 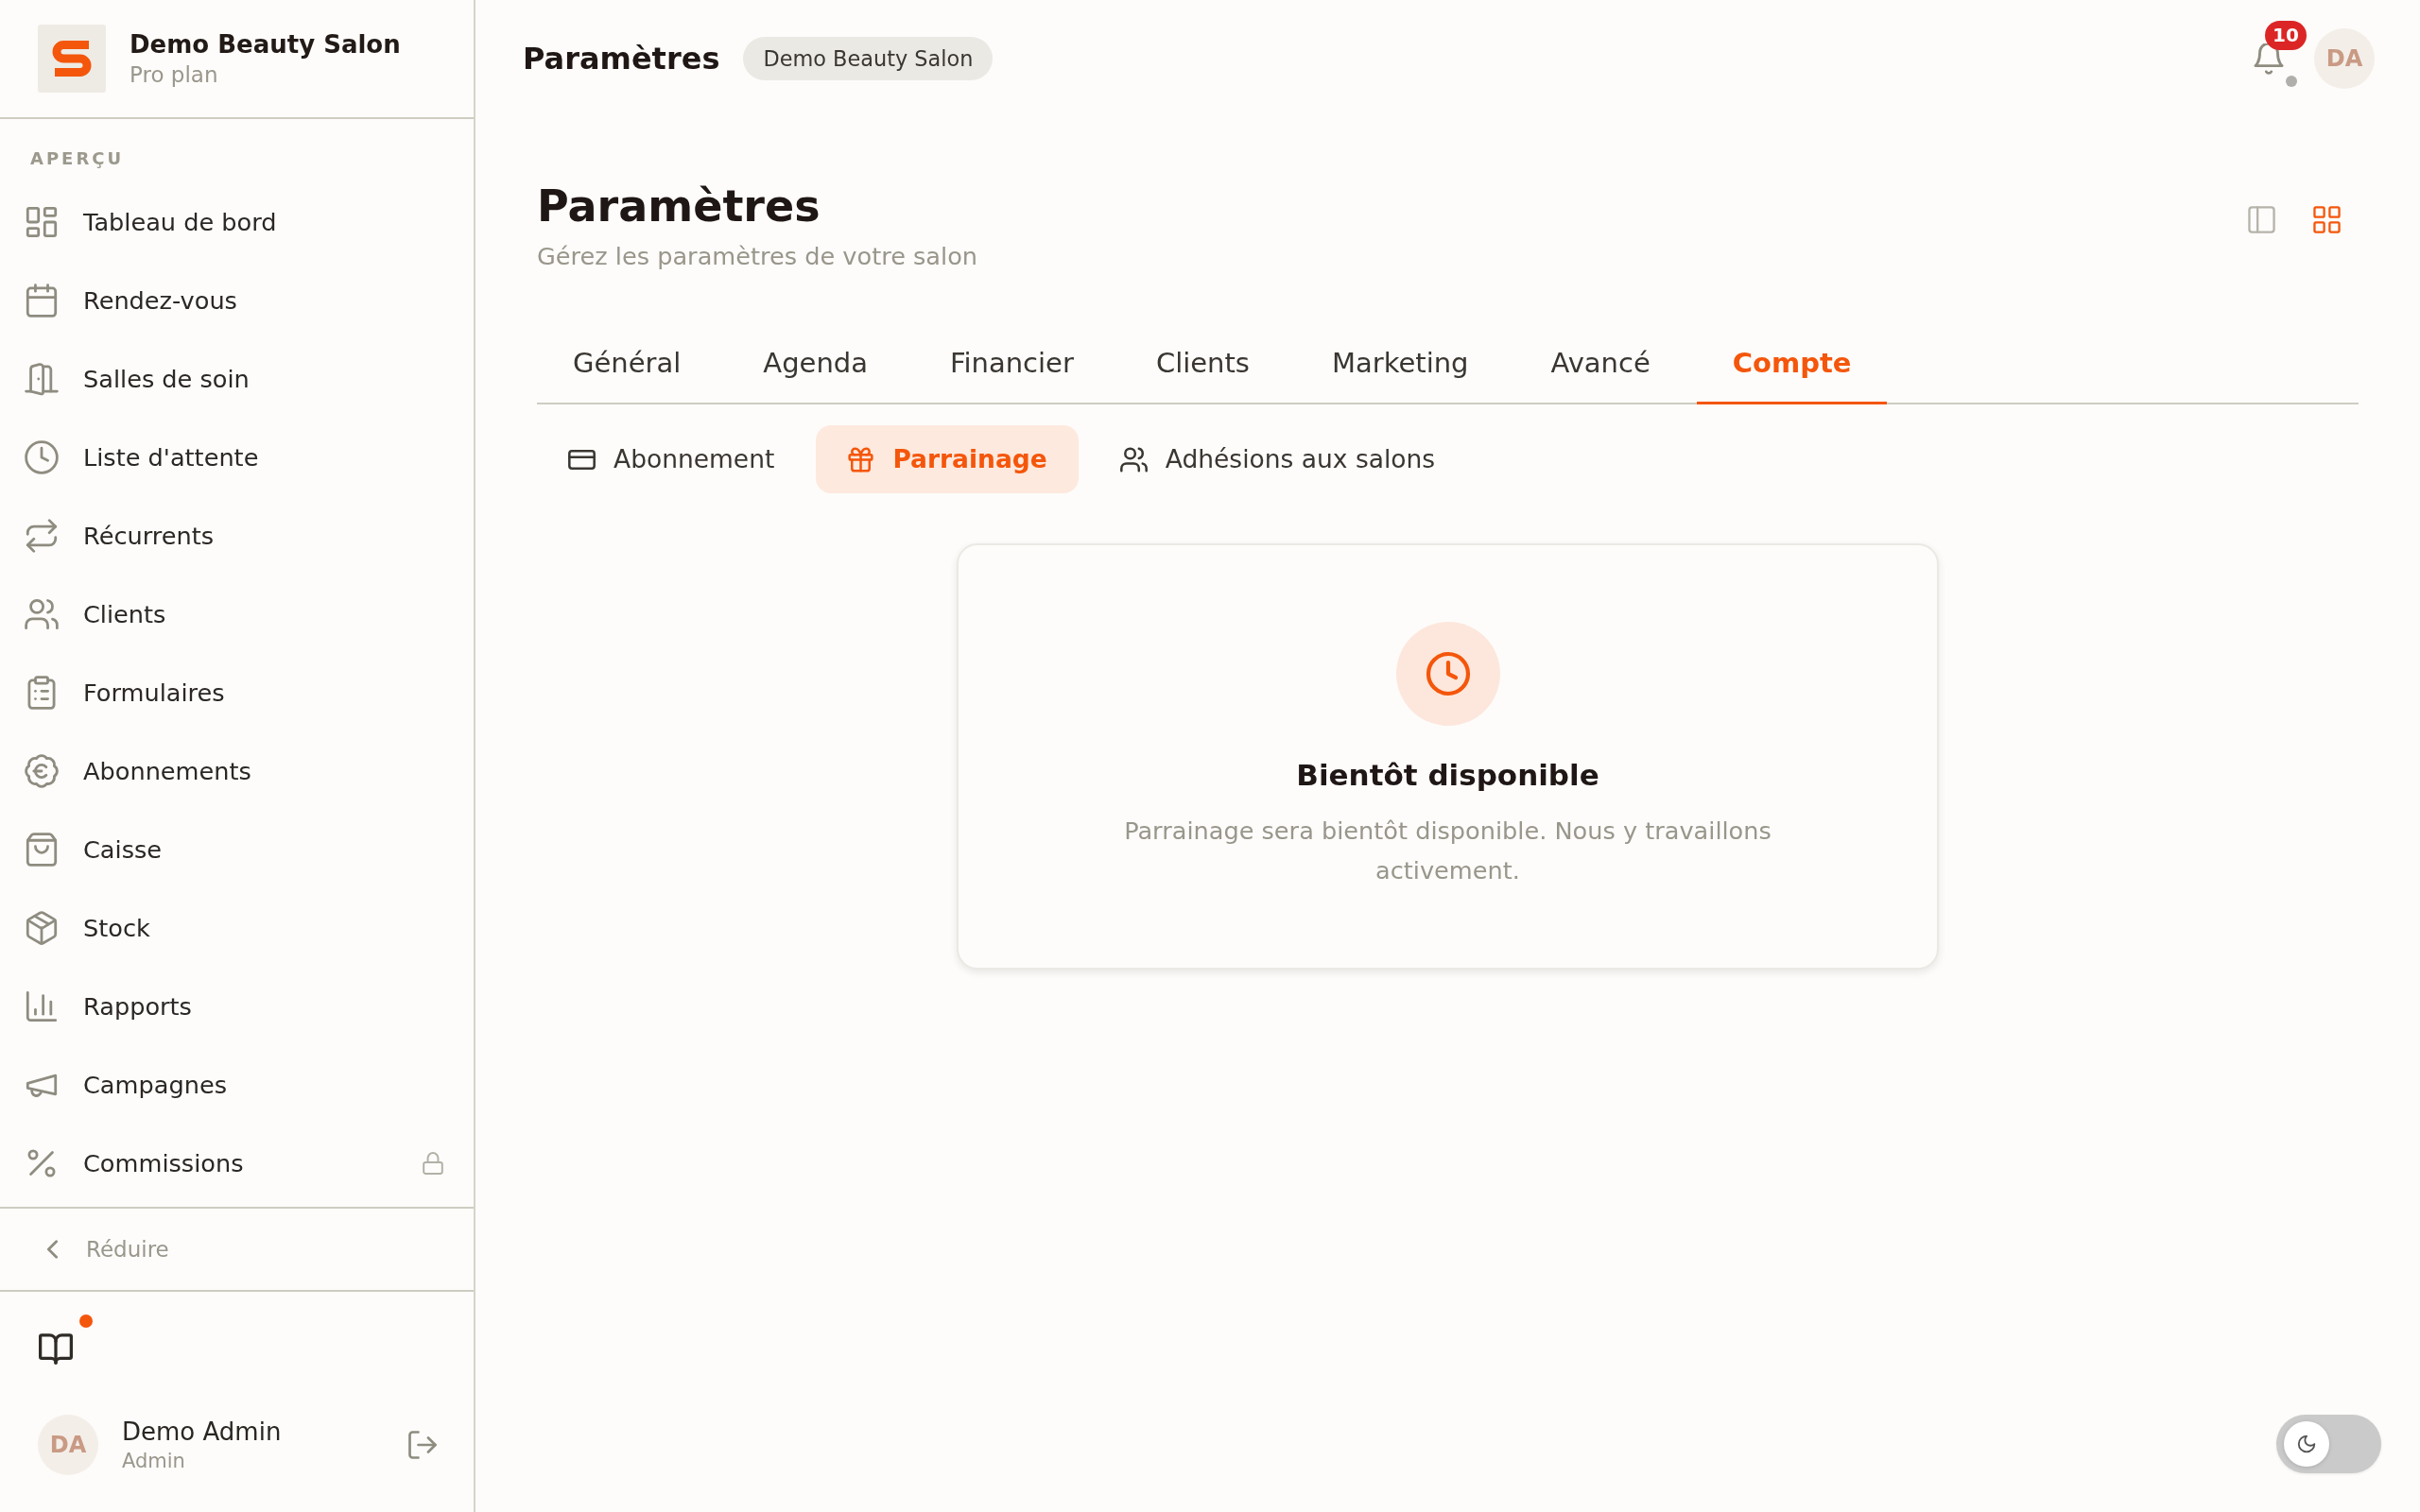 What do you see at coordinates (2261, 219) in the screenshot?
I see `panel-left-icon` at bounding box center [2261, 219].